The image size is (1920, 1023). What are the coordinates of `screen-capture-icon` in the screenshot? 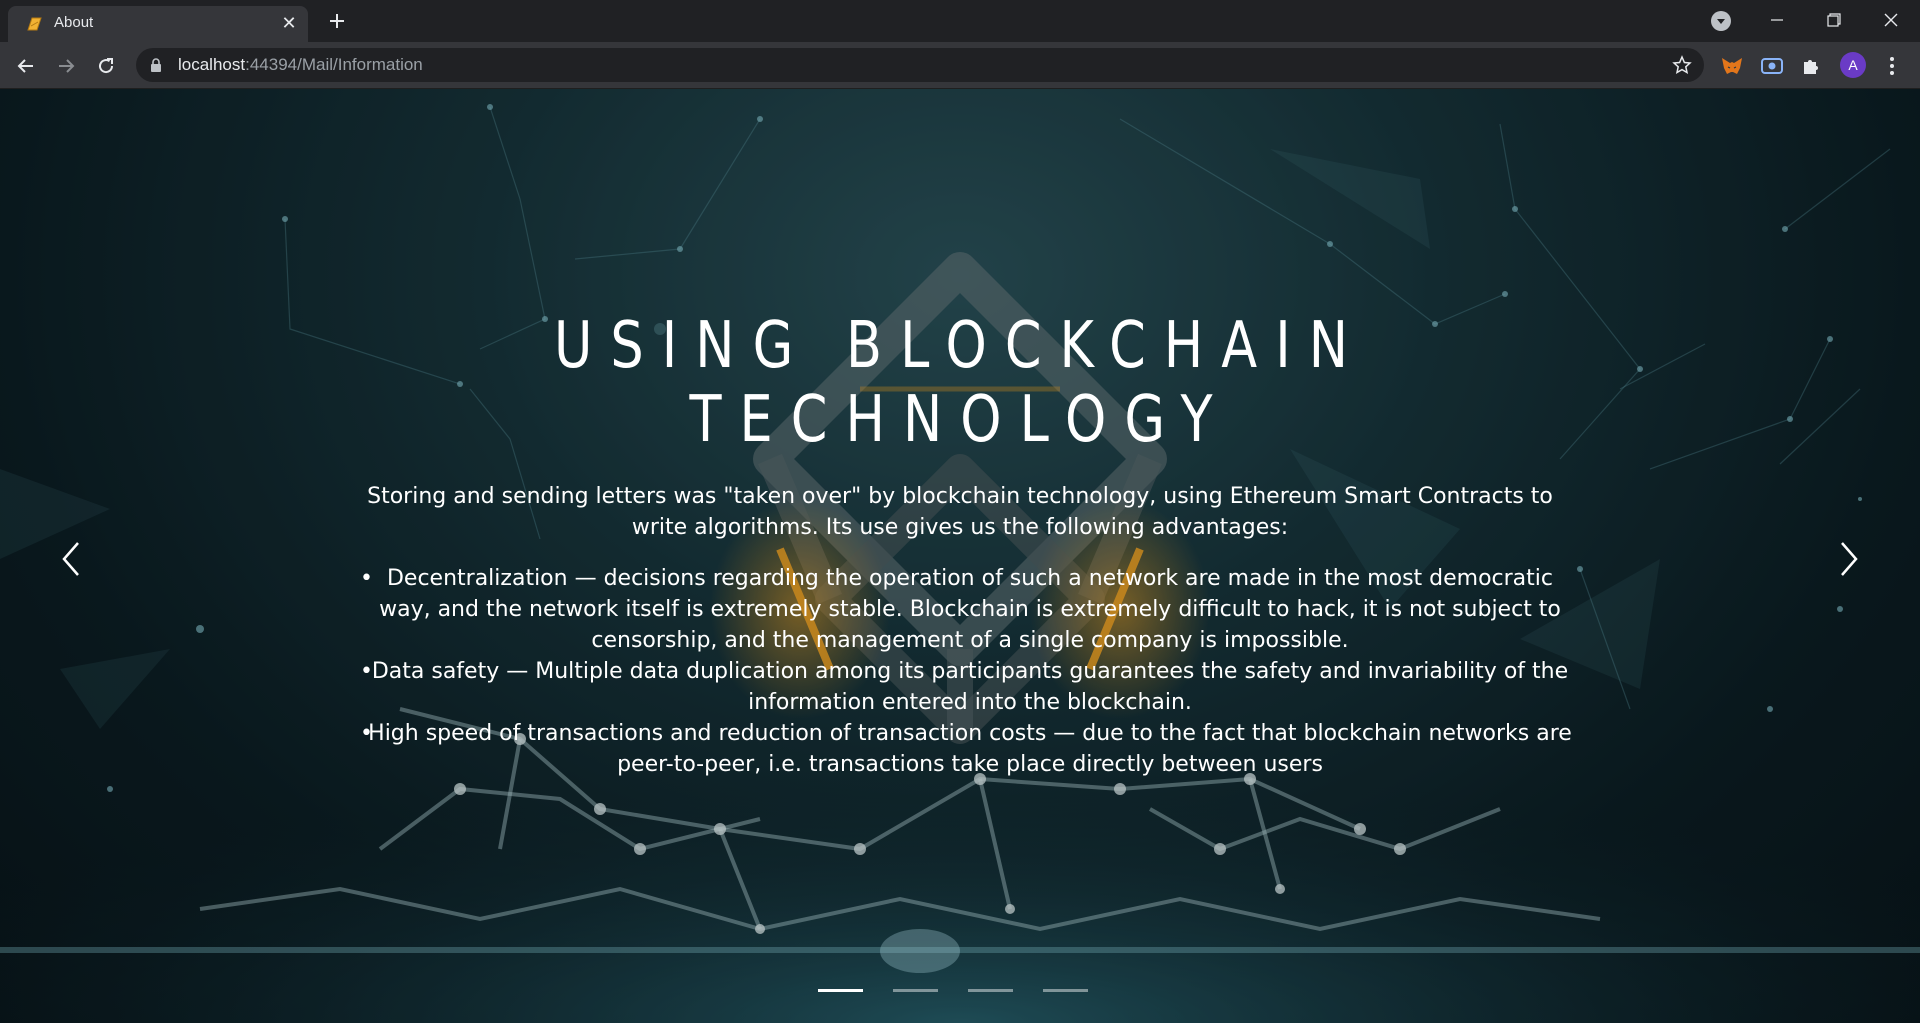 It's located at (1772, 66).